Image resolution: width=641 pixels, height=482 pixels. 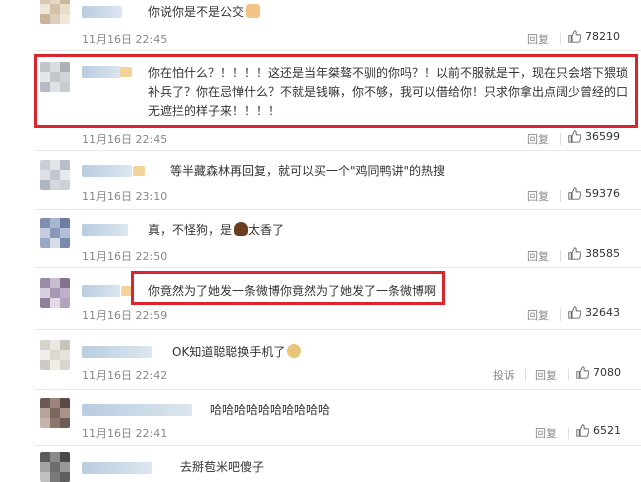 What do you see at coordinates (602, 193) in the screenshot?
I see `like-count: 59376` at bounding box center [602, 193].